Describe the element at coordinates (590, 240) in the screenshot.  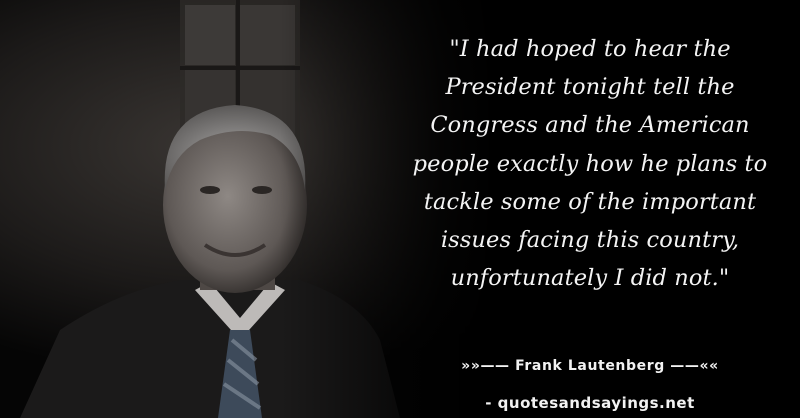
I see `quote-line: issues facing this country,` at that location.